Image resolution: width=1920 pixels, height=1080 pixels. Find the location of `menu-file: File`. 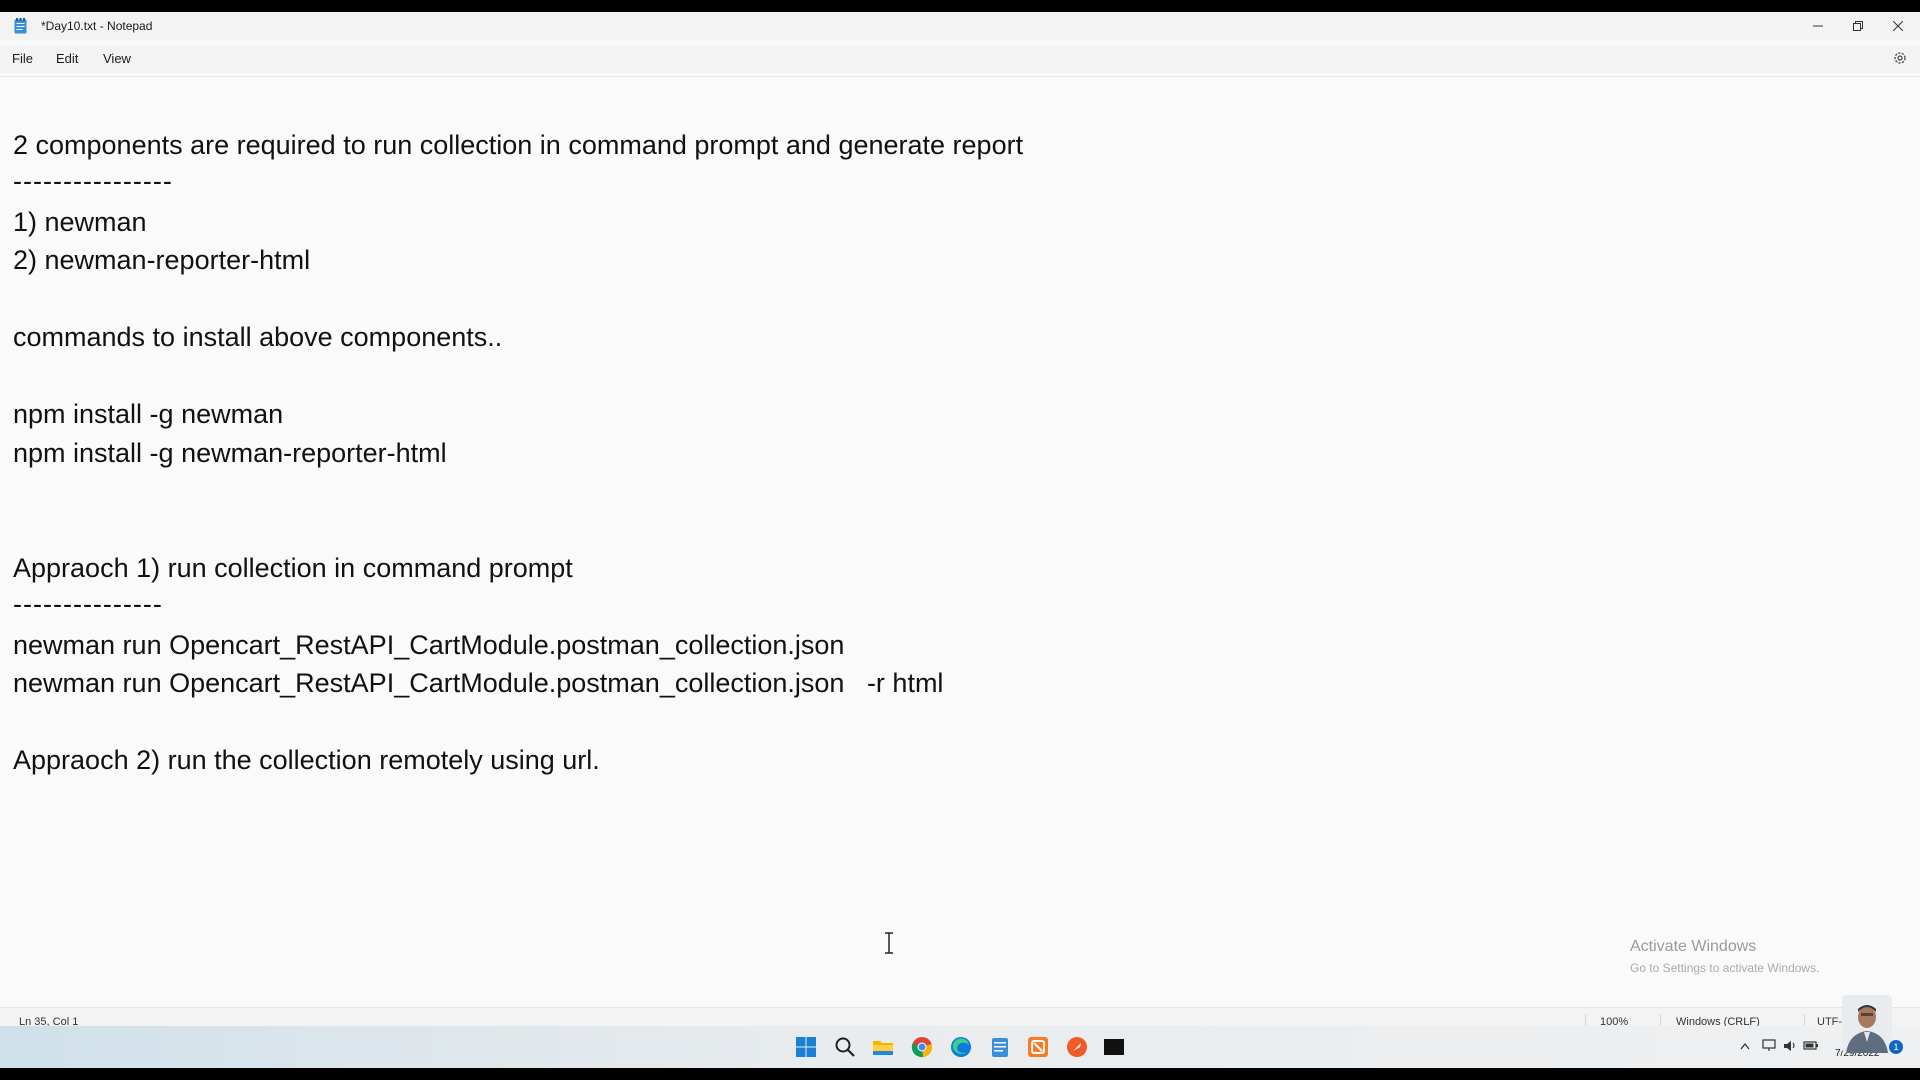

menu-file: File is located at coordinates (22, 58).